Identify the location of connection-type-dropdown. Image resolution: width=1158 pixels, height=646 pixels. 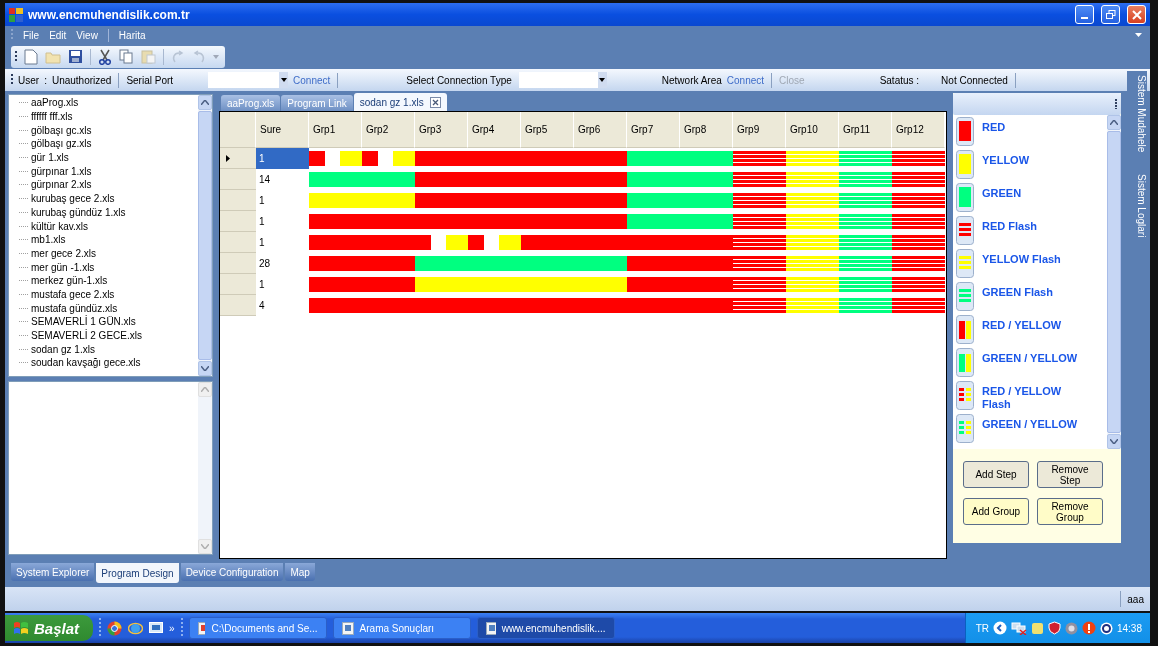
(562, 80).